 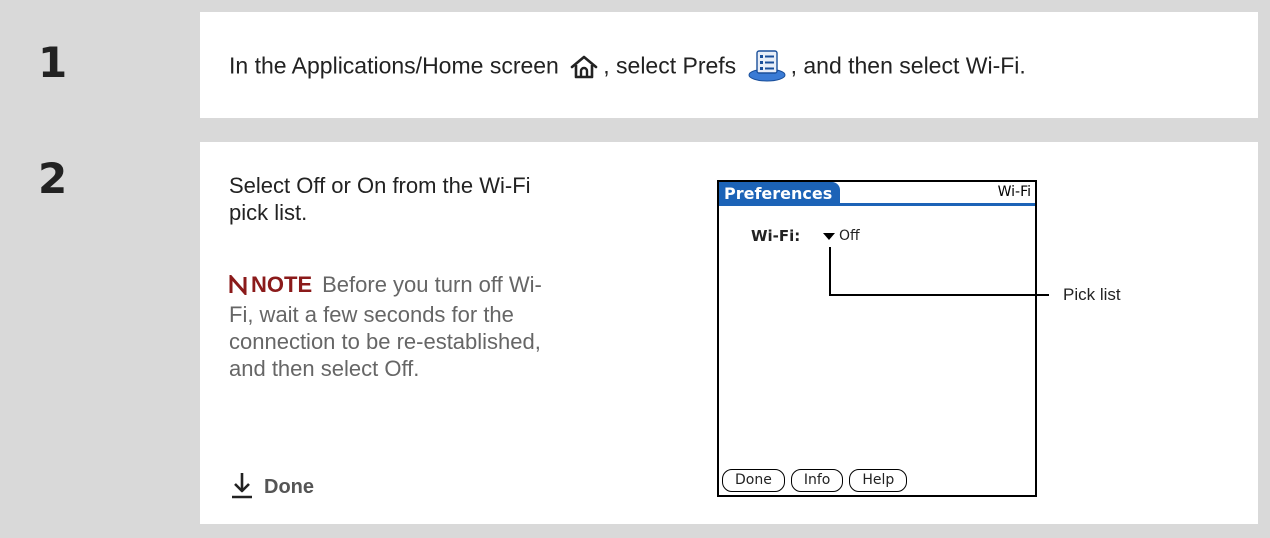 I want to click on device-button-bar: Done Info Help, so click(x=815, y=480).